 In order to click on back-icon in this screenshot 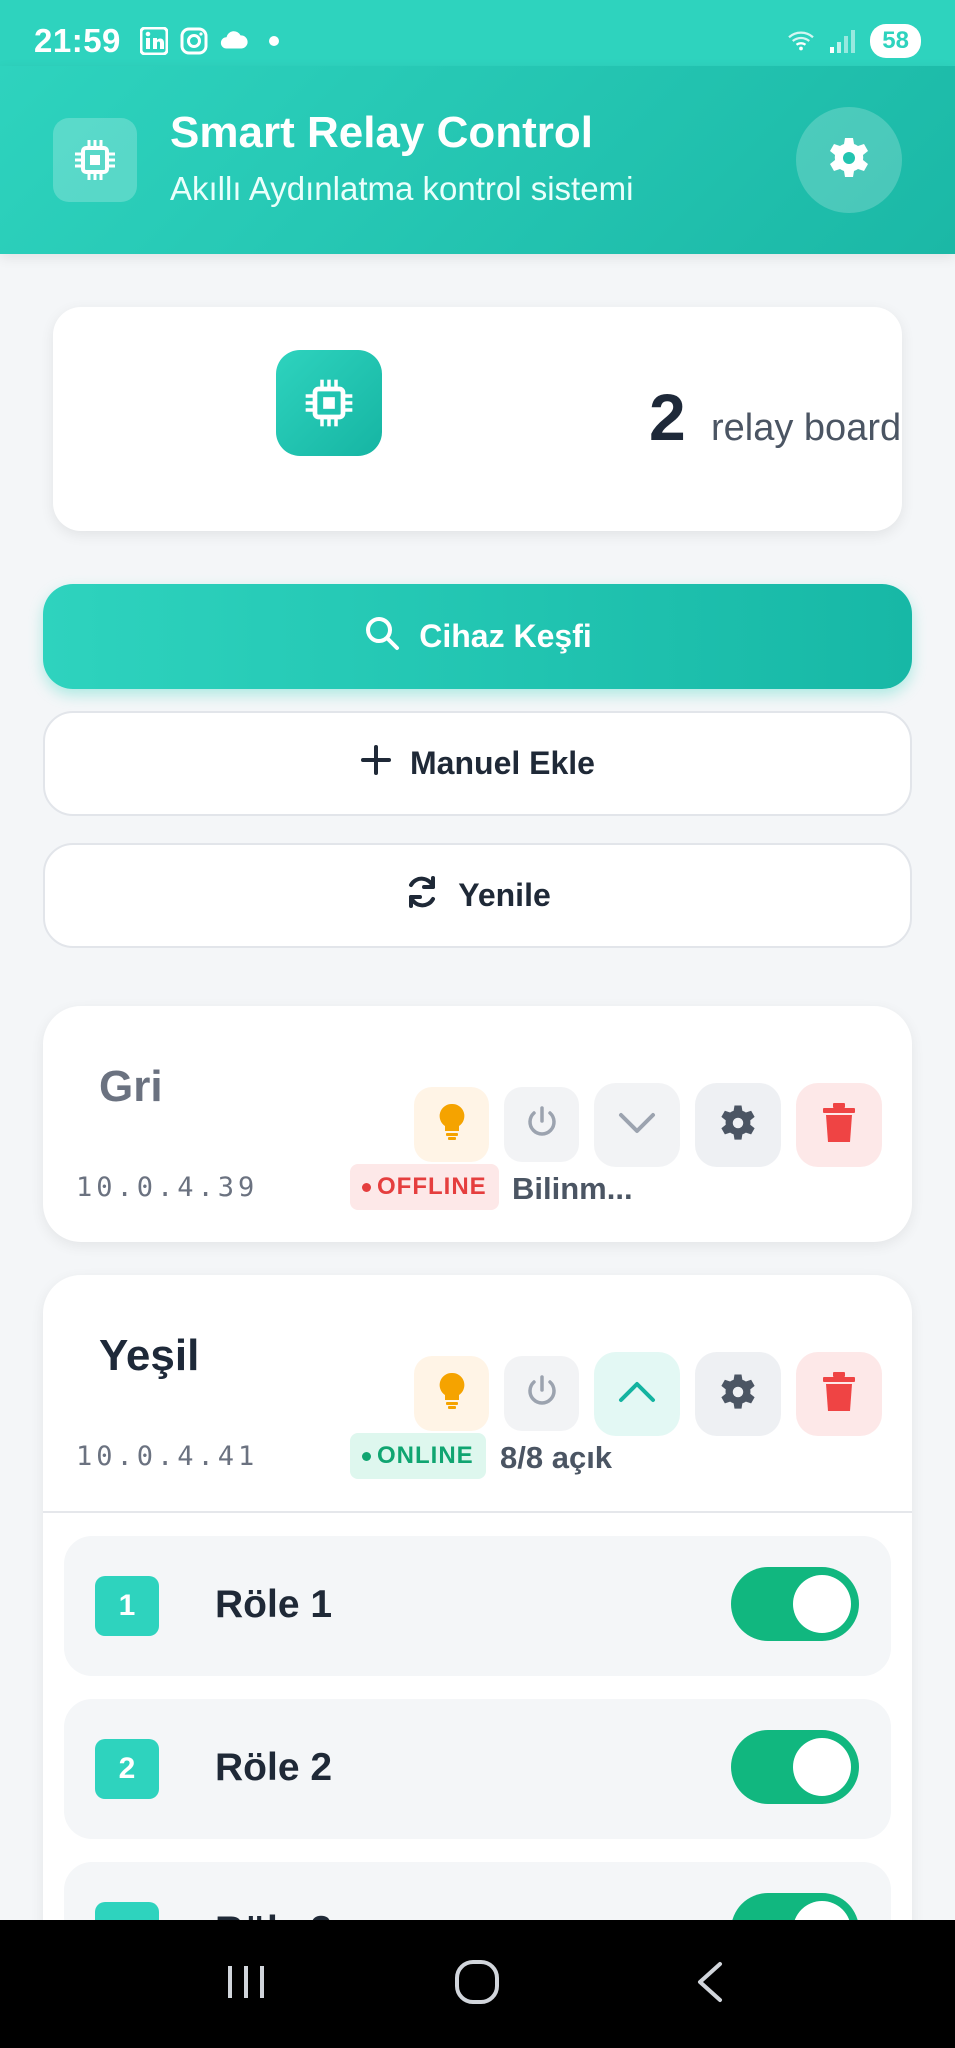, I will do `click(709, 1984)`.